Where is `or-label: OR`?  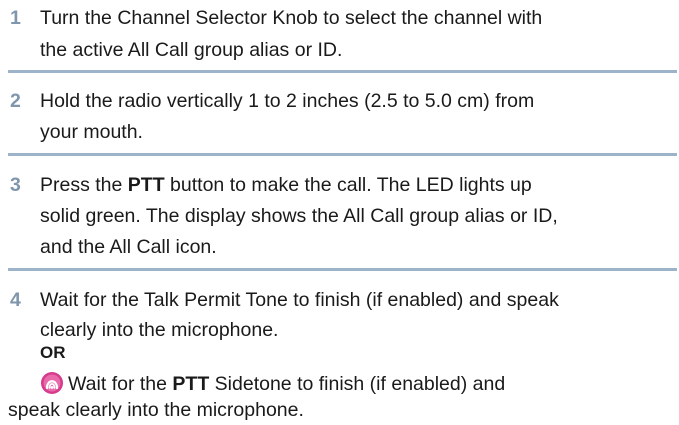 or-label: OR is located at coordinates (53, 352).